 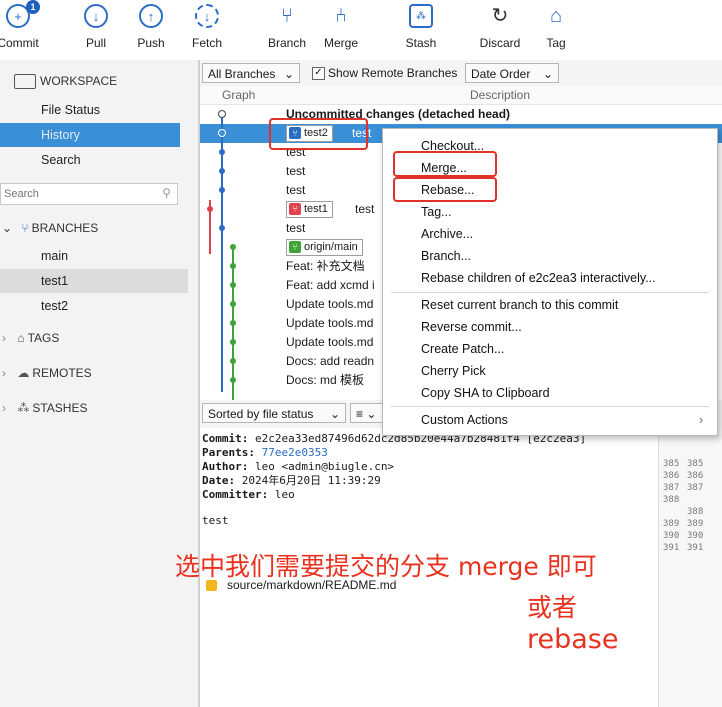 What do you see at coordinates (206, 43) in the screenshot?
I see `fetch-label: Fetch` at bounding box center [206, 43].